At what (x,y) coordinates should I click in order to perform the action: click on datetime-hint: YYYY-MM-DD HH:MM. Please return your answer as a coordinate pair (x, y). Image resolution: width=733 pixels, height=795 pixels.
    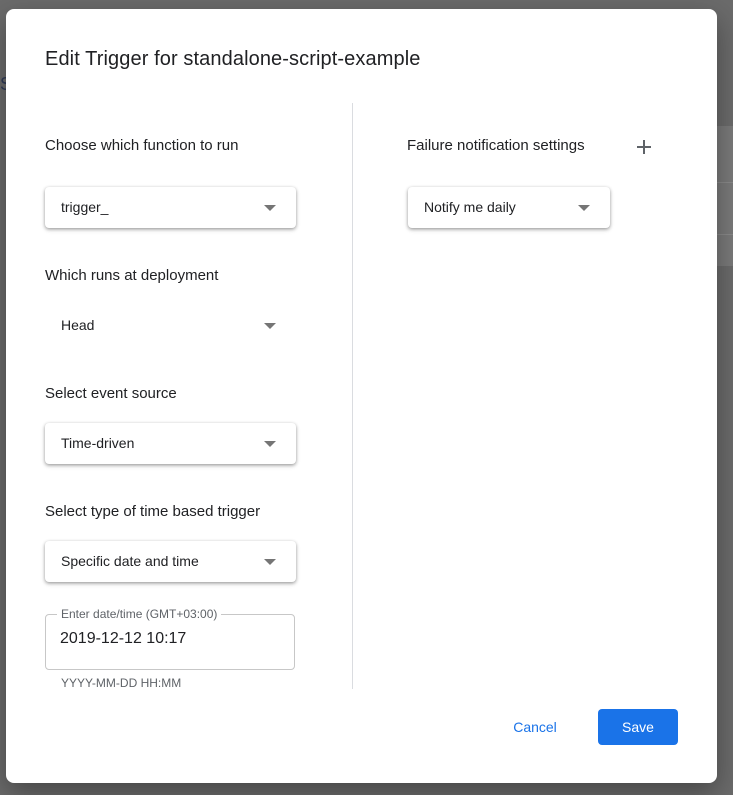
    Looking at the image, I should click on (121, 683).